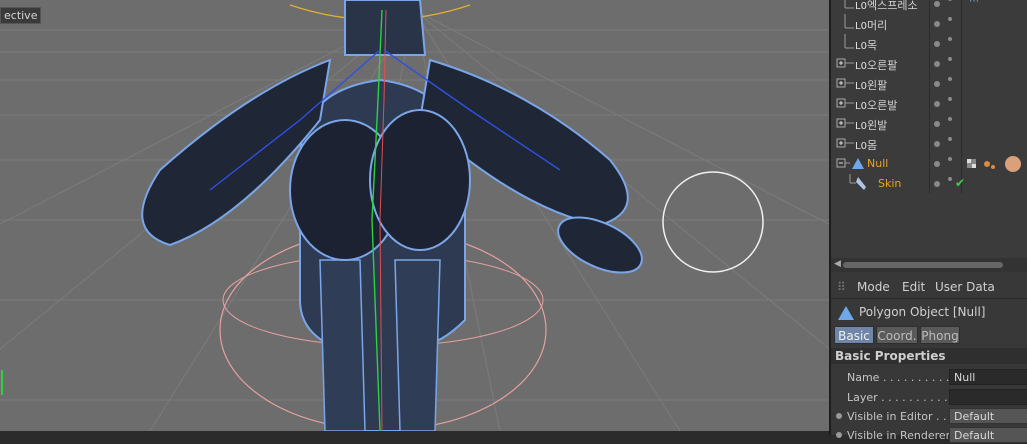 The height and width of the screenshot is (444, 1027). Describe the element at coordinates (929, 84) in the screenshot. I see `object-row: L0 왼팔` at that location.